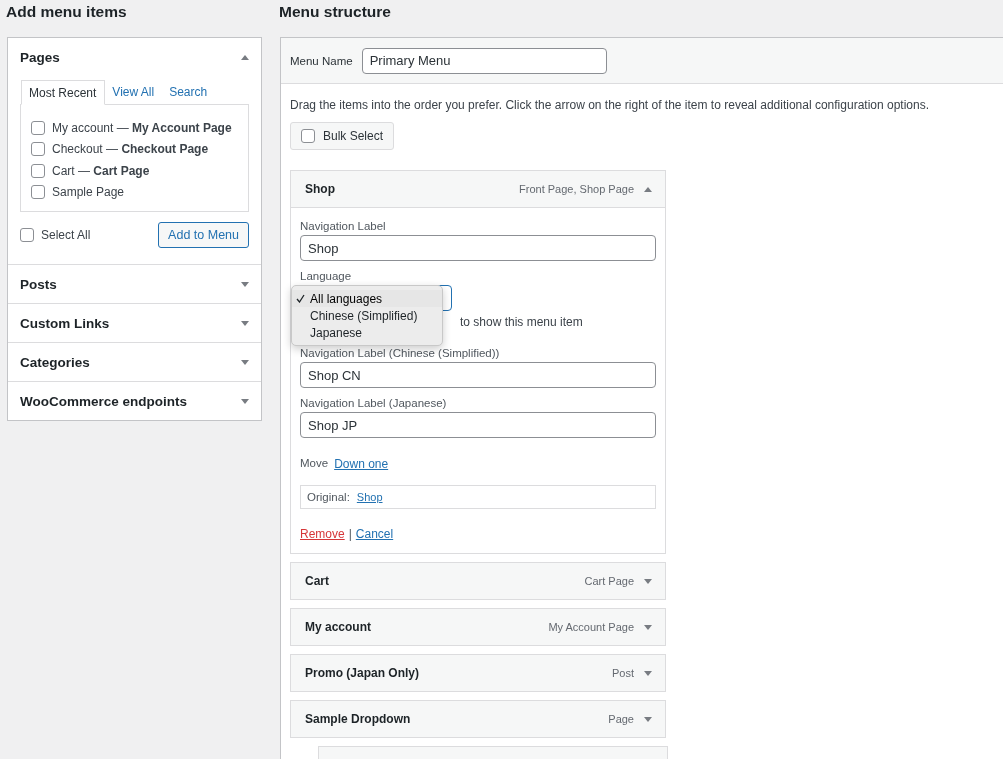  Describe the element at coordinates (101, 170) in the screenshot. I see `page-option-label: Cart — Cart Page` at that location.